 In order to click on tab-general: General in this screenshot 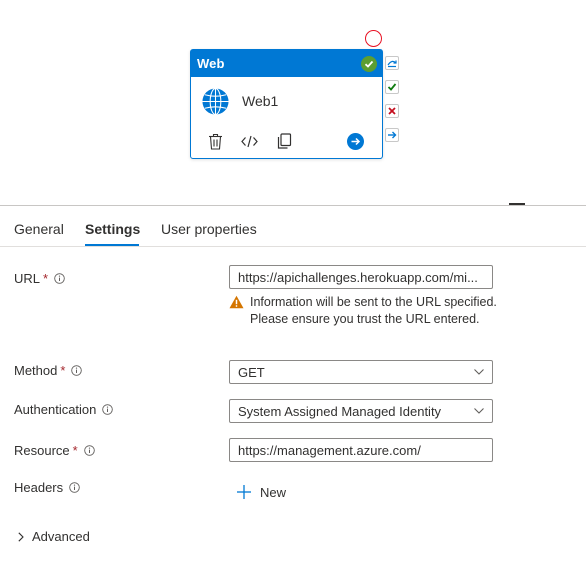, I will do `click(39, 229)`.